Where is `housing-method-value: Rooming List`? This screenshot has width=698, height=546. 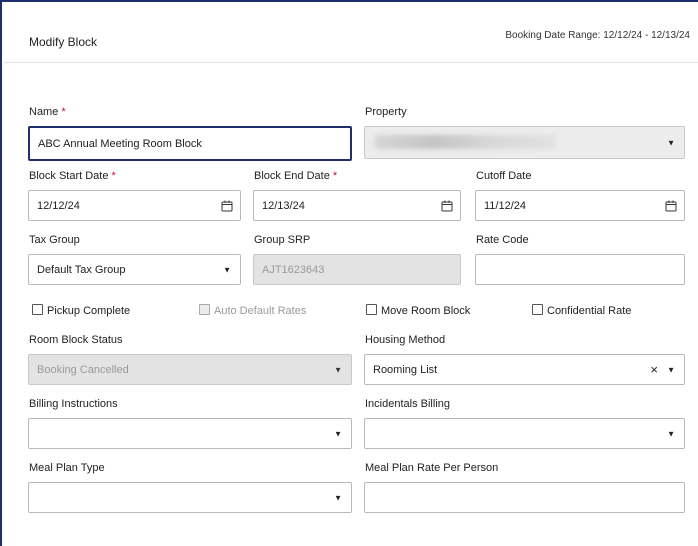
housing-method-value: Rooming List is located at coordinates (405, 369).